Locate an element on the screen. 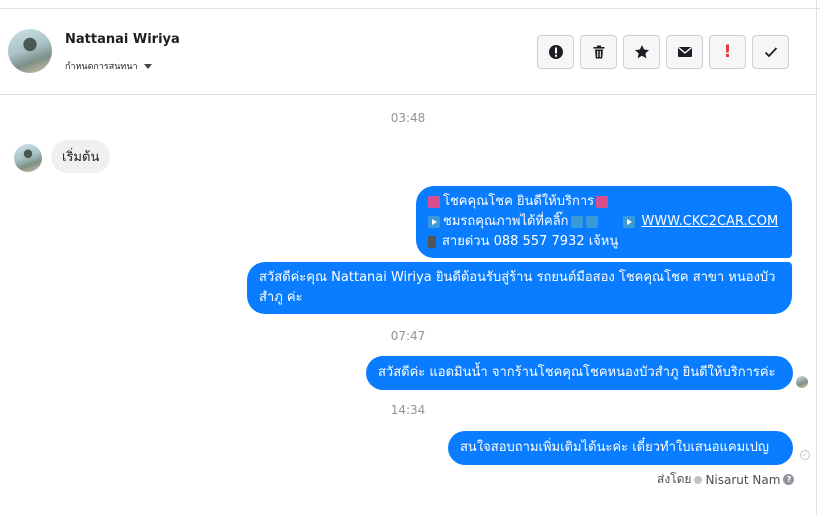  sent-by-label: ส่งโดย is located at coordinates (674, 479).